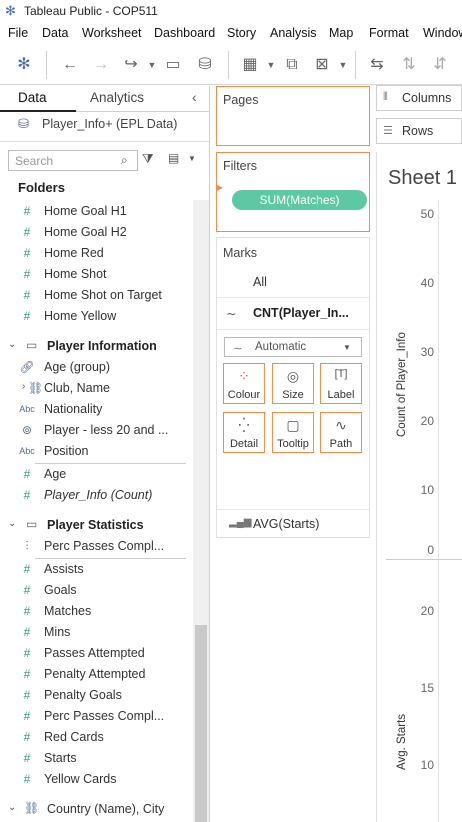 This screenshot has height=822, width=462. Describe the element at coordinates (93, 295) in the screenshot. I see `field-home-shot-on-target: # Home Shot on Target` at that location.